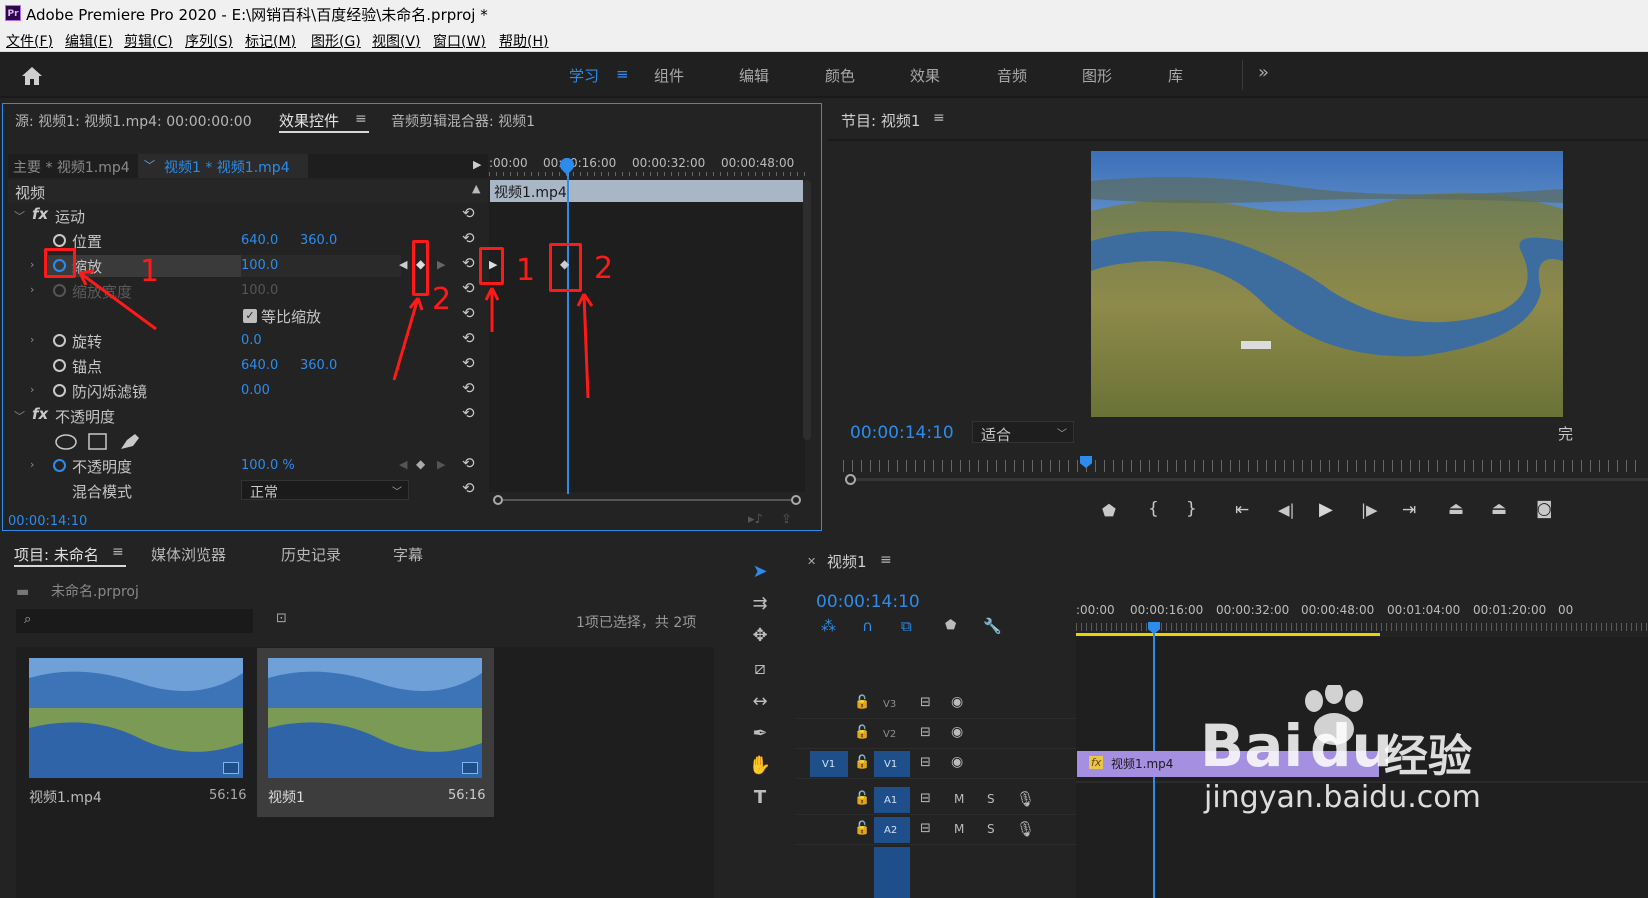 This screenshot has height=898, width=1648. What do you see at coordinates (477, 164) in the screenshot?
I see `play-triangle-icon: ▶` at bounding box center [477, 164].